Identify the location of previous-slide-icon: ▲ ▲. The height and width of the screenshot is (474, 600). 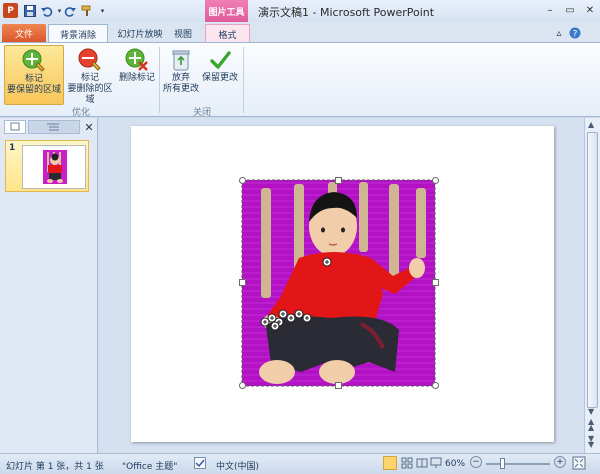
(591, 425).